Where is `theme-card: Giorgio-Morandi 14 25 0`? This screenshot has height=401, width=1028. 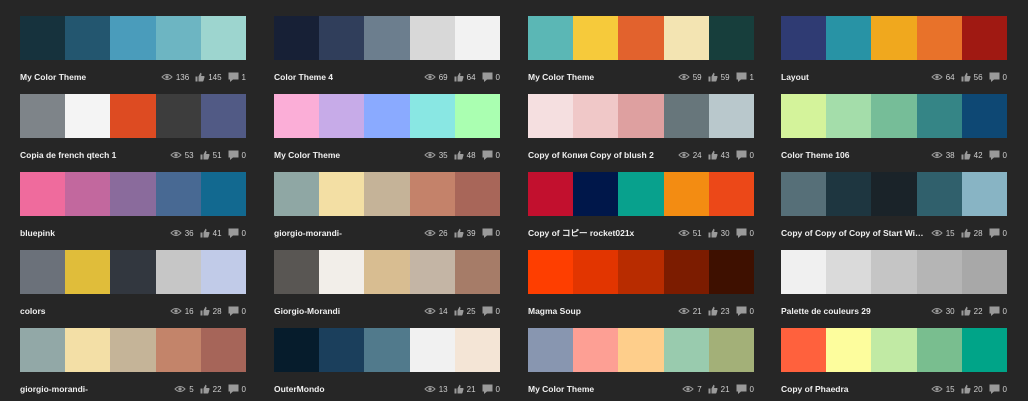 theme-card: Giorgio-Morandi 14 25 0 is located at coordinates (387, 284).